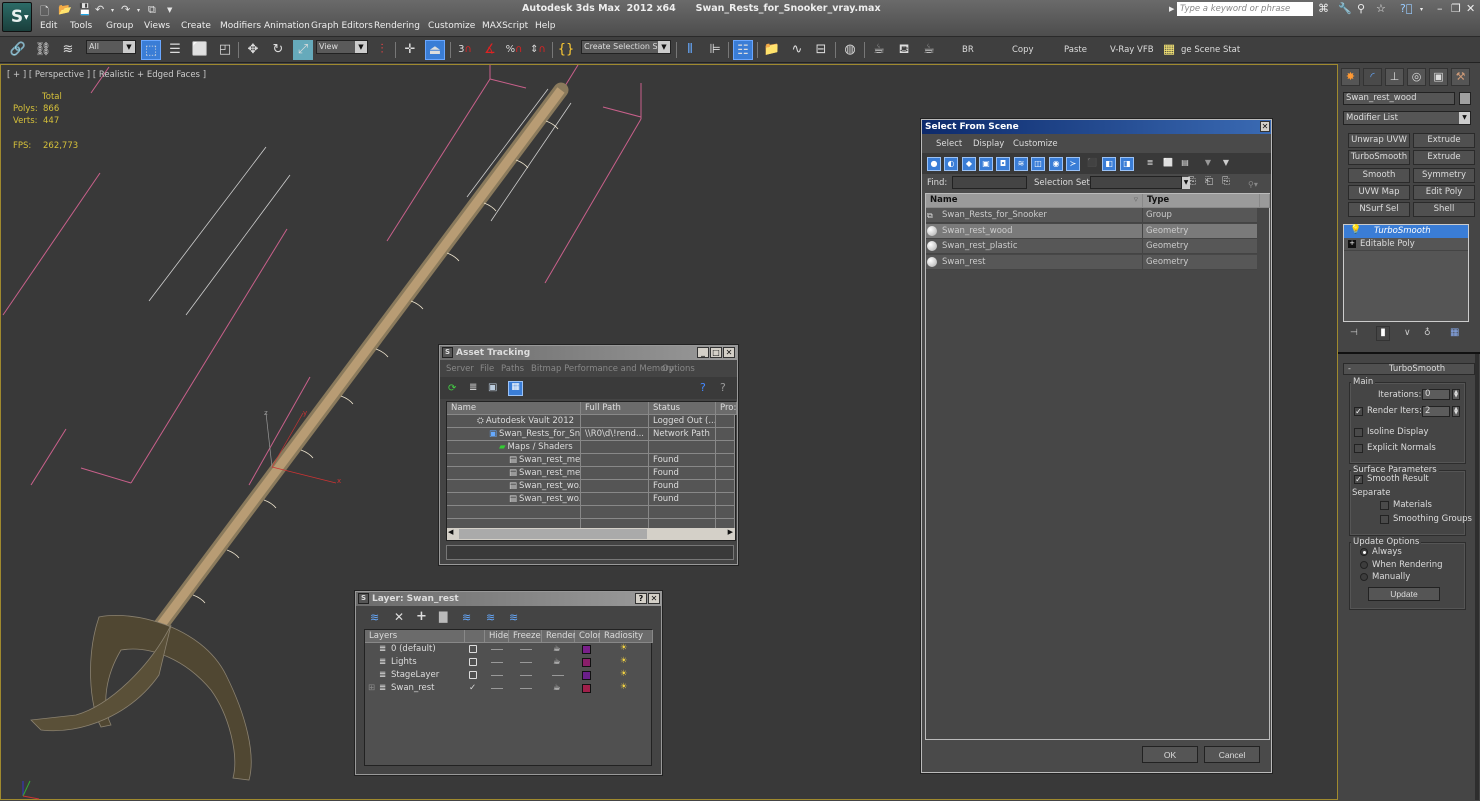 This screenshot has width=1480, height=801. I want to click on angle-snap-icon: ∡, so click(490, 50).